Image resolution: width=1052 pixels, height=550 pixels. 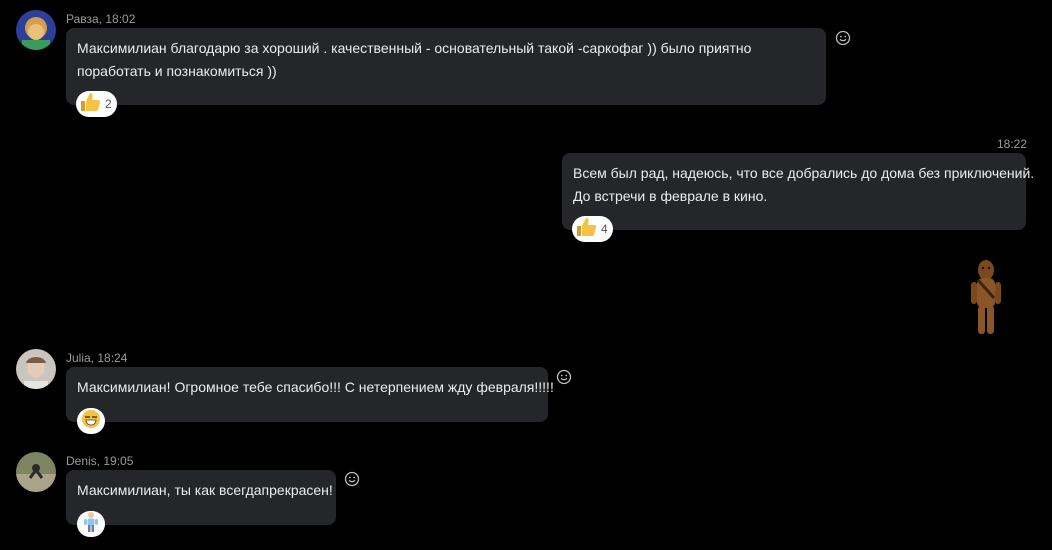 What do you see at coordinates (36, 369) in the screenshot?
I see `avatar-julia` at bounding box center [36, 369].